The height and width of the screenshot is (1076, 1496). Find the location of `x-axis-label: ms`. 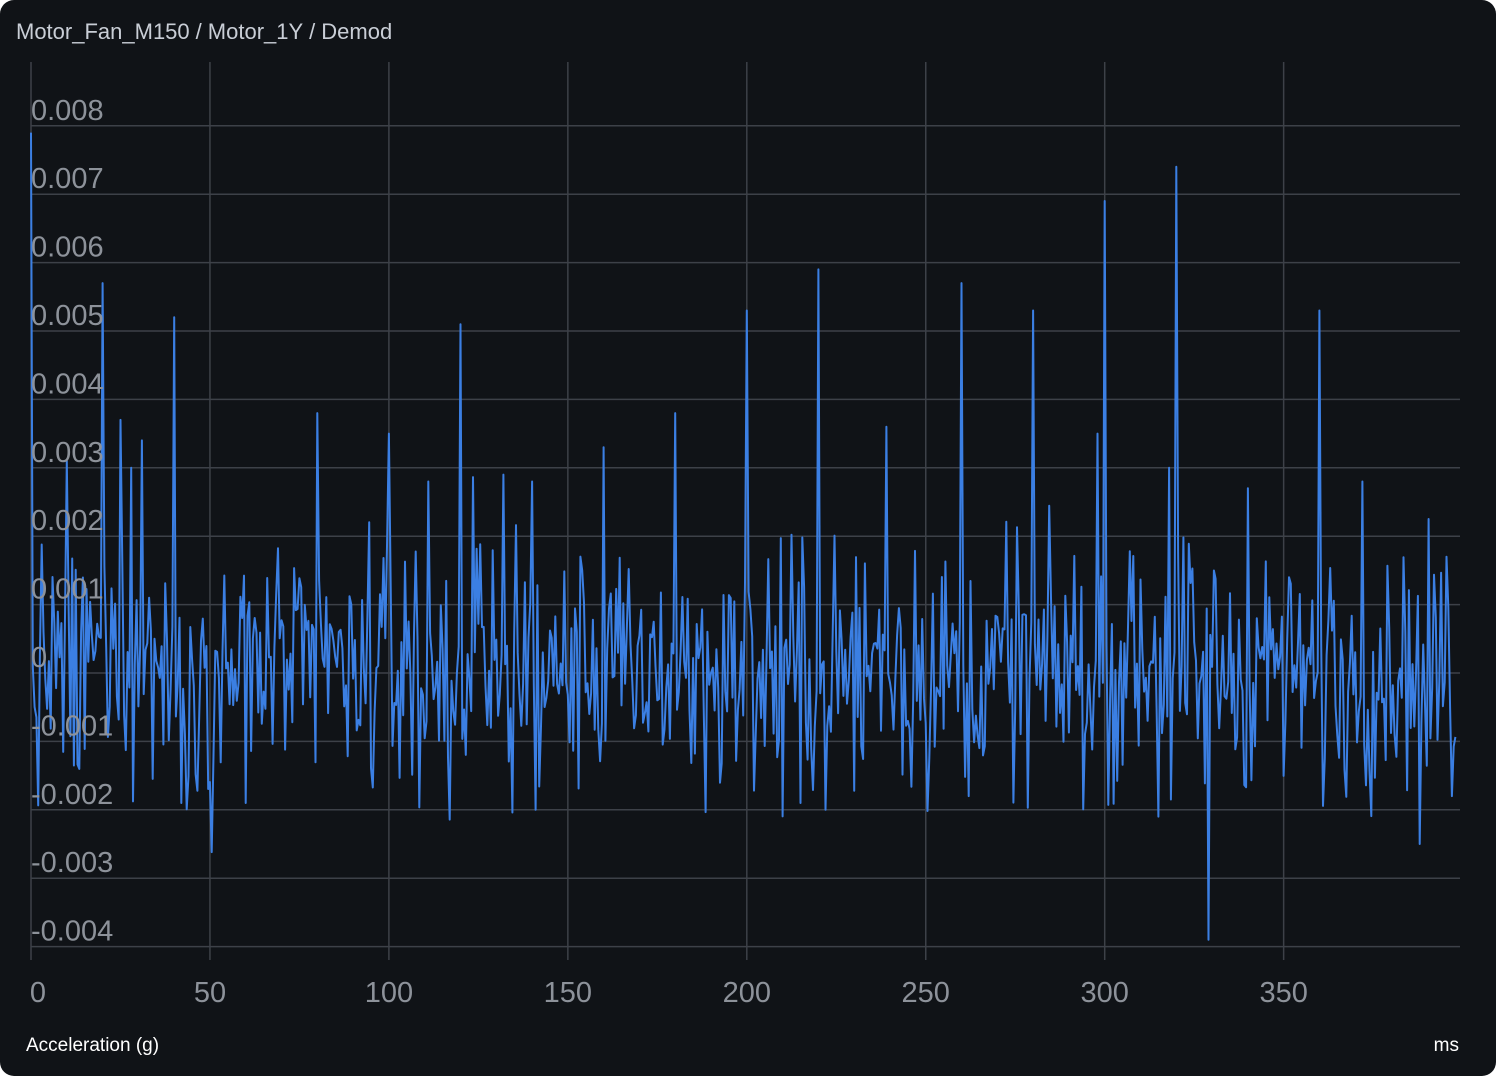

x-axis-label: ms is located at coordinates (1446, 1045).